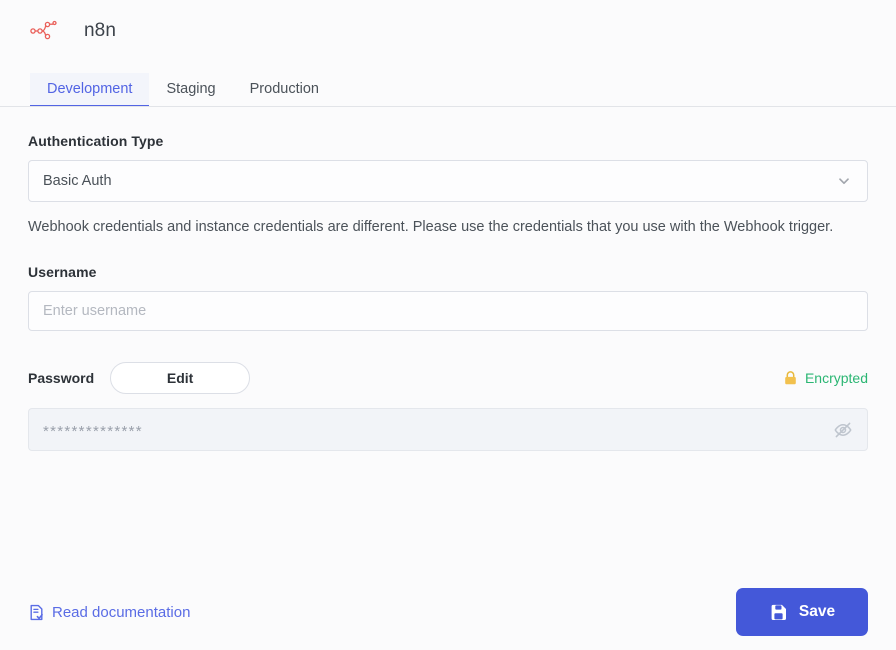  I want to click on tab-development: Development, so click(90, 89).